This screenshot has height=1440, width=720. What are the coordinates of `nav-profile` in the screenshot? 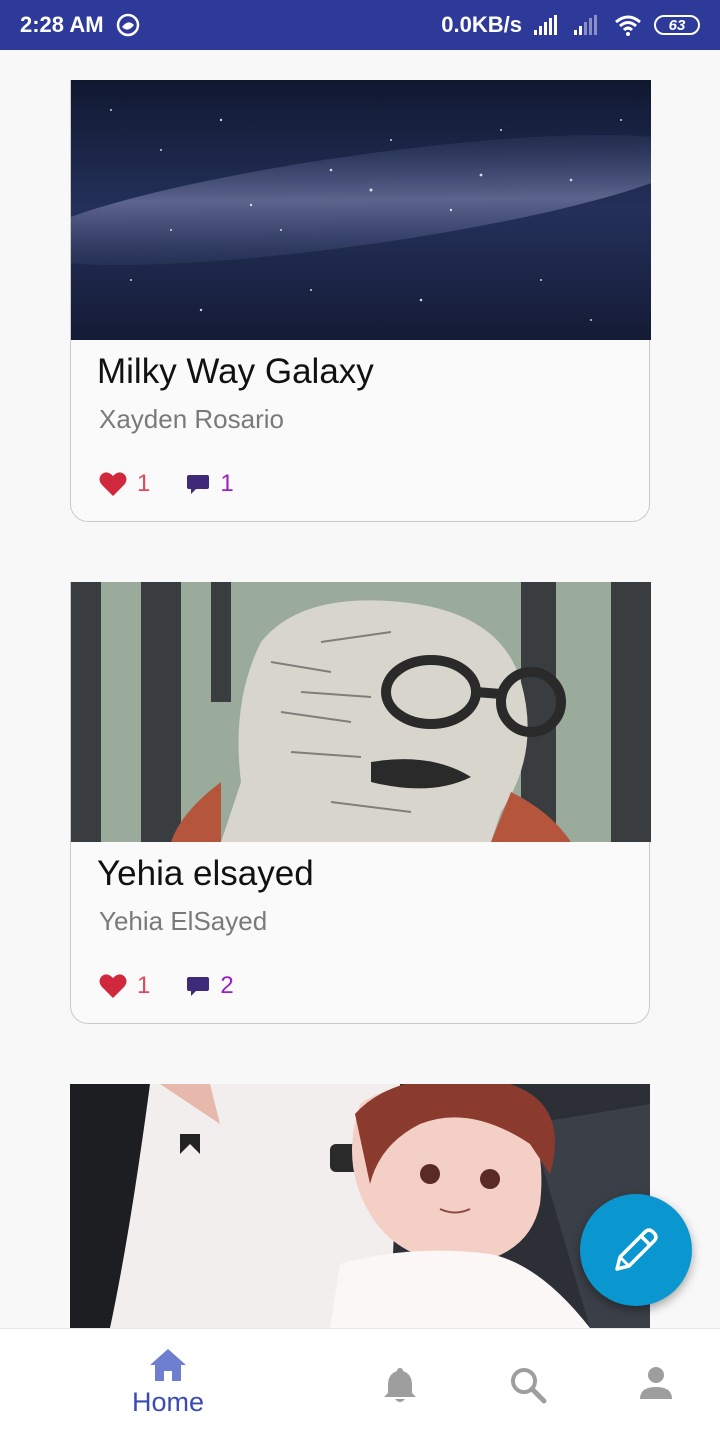 It's located at (656, 1384).